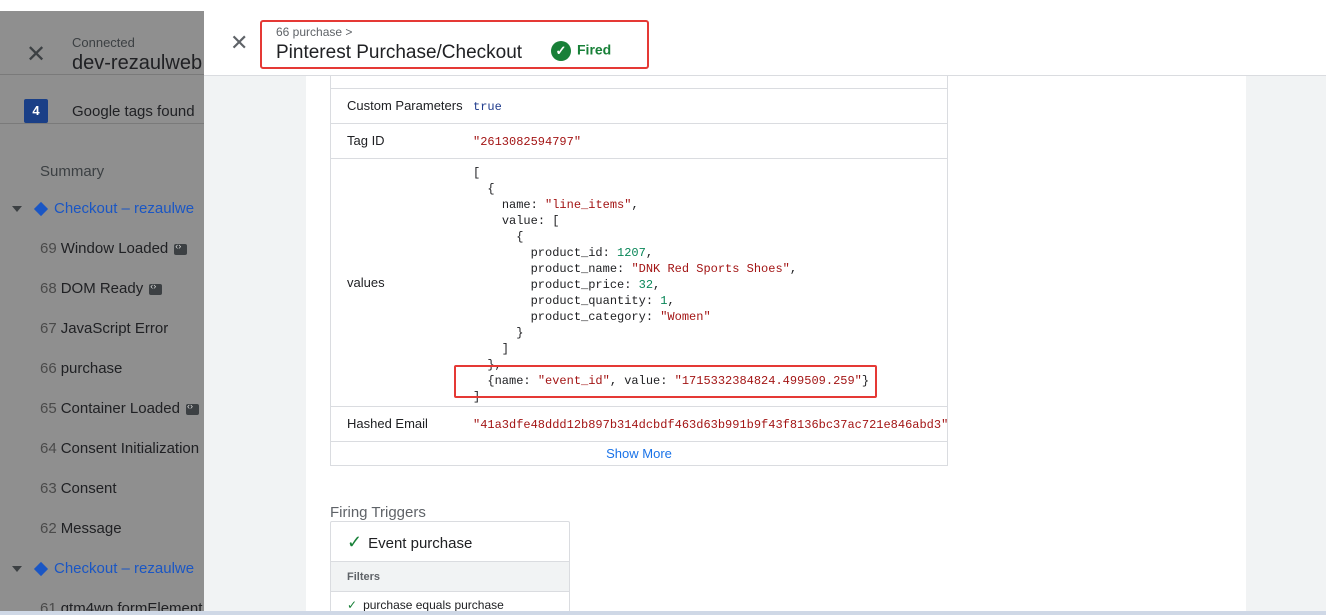  Describe the element at coordinates (48, 448) in the screenshot. I see `event-num: 64` at that location.